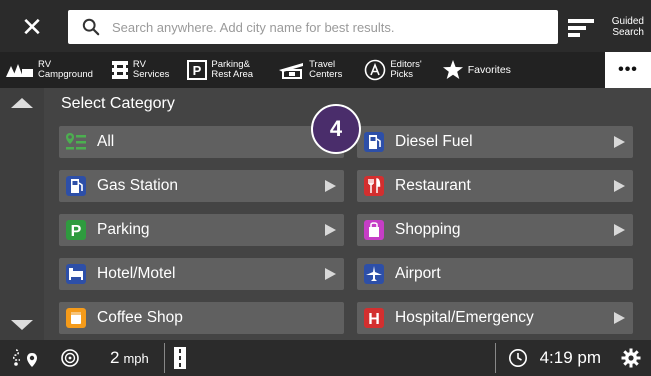  Describe the element at coordinates (136, 273) in the screenshot. I see `category-hotel-motel-label: Hotel/Motel` at that location.